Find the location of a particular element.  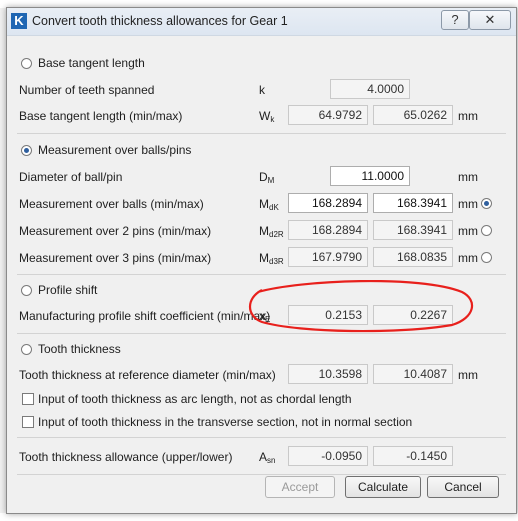

balls-max-input: 168.3941 is located at coordinates (413, 203).